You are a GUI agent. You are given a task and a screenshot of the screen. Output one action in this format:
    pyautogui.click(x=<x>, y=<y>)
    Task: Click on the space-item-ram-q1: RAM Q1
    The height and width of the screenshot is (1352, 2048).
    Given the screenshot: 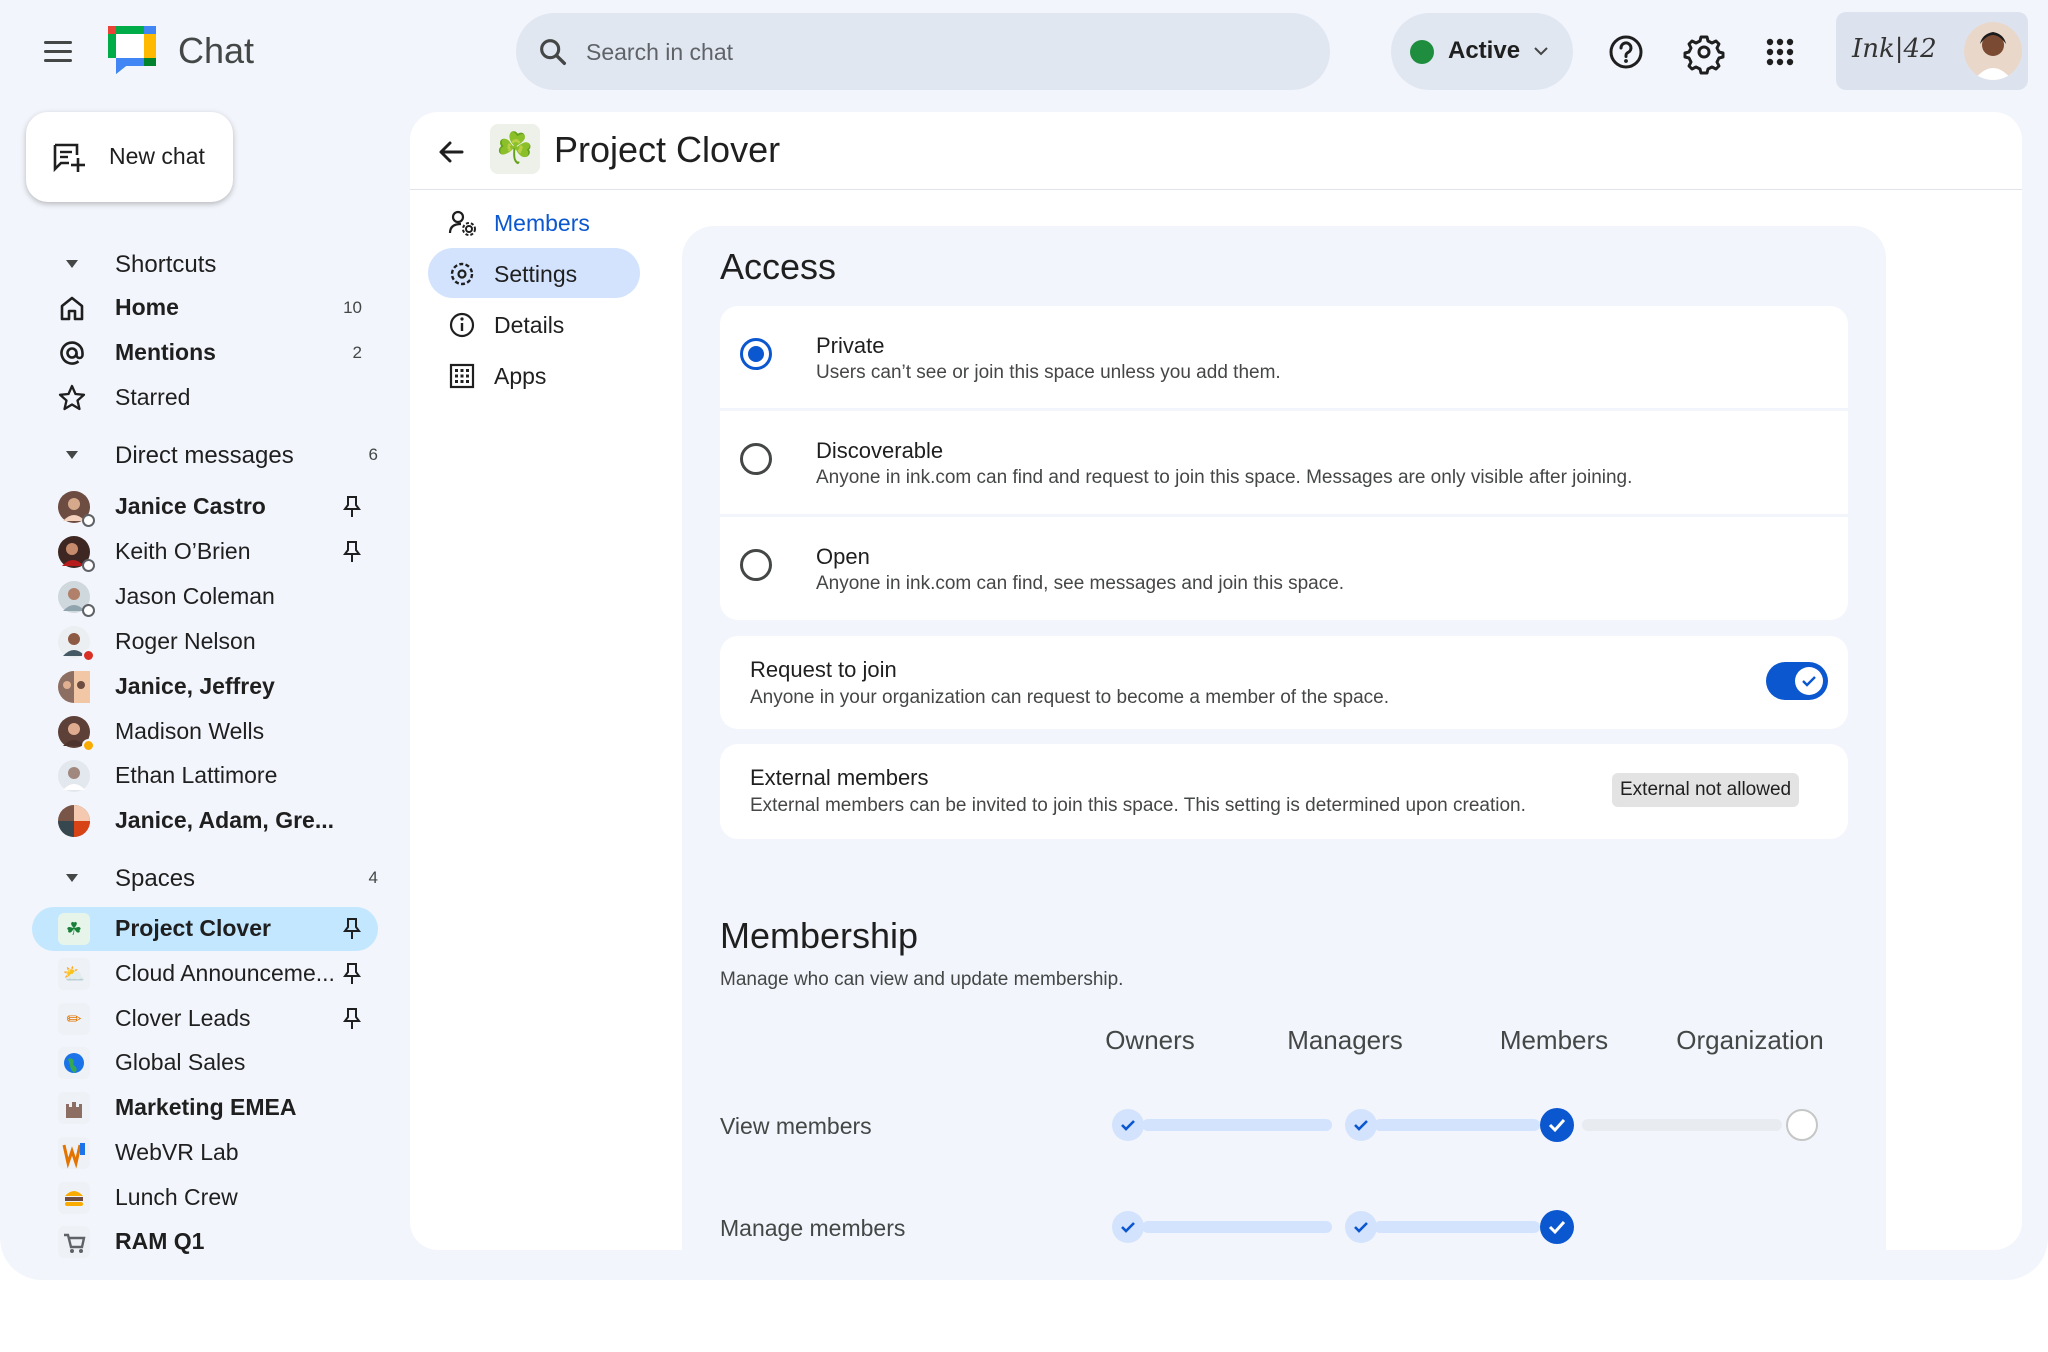 What is the action you would take?
    pyautogui.click(x=205, y=1242)
    